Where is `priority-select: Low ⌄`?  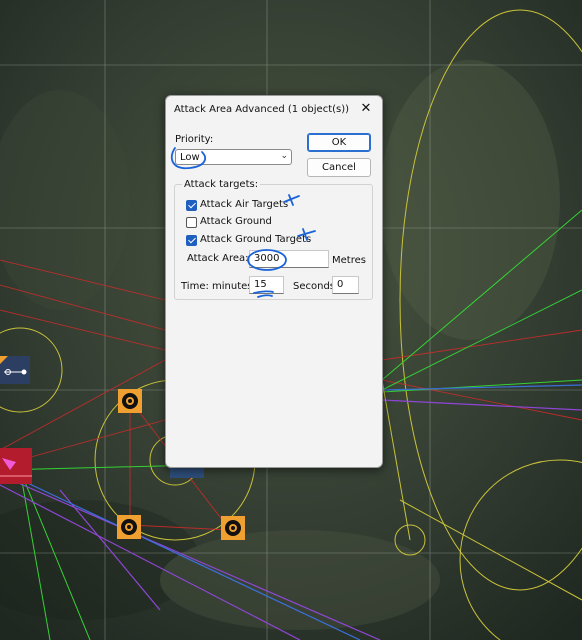 priority-select: Low ⌄ is located at coordinates (233, 157).